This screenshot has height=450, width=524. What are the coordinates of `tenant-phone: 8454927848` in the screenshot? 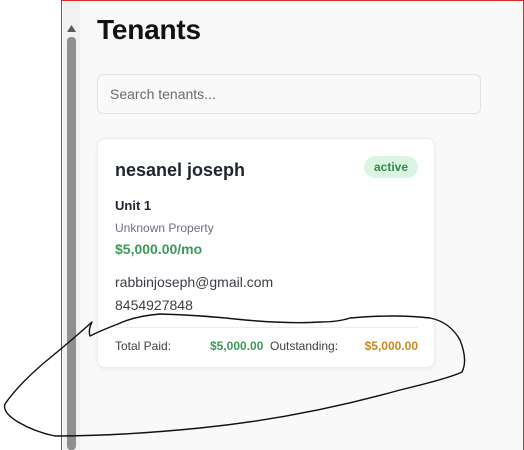 It's located at (154, 305).